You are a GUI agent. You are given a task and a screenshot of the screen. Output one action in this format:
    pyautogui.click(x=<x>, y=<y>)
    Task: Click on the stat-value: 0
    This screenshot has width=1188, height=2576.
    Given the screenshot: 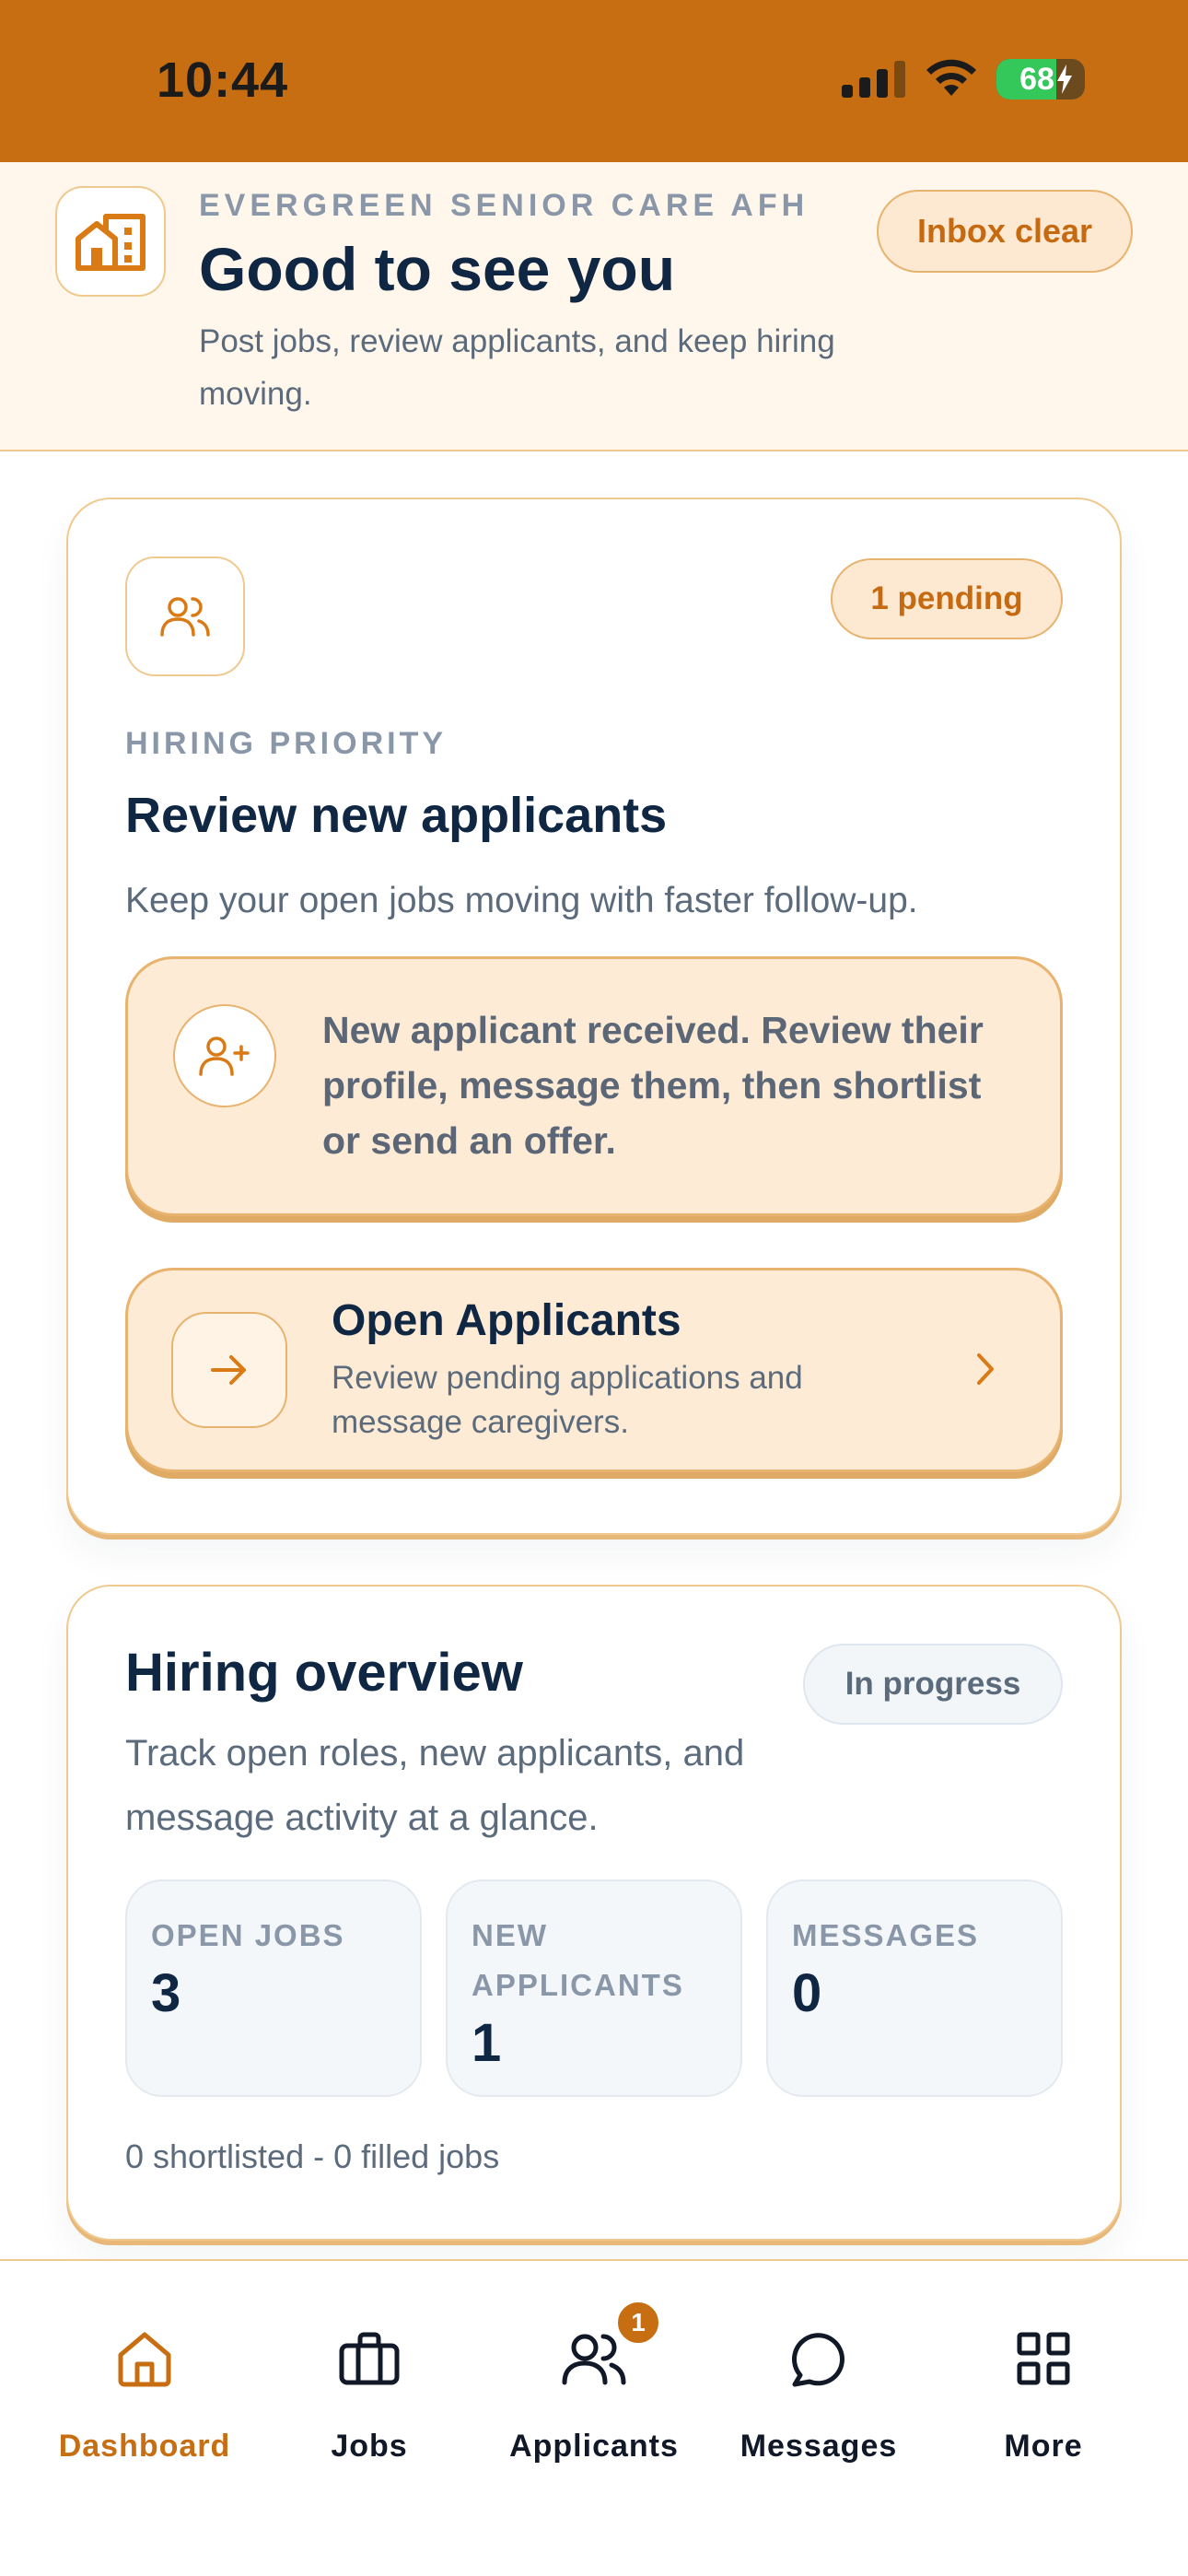 What is the action you would take?
    pyautogui.click(x=807, y=1993)
    